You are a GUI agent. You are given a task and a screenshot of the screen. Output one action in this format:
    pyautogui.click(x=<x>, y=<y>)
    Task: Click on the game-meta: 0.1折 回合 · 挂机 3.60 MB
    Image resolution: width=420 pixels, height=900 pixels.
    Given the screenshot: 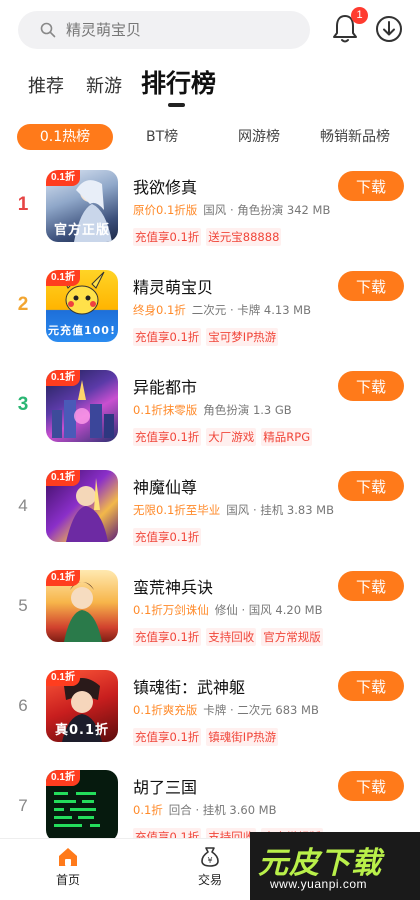 What is the action you would take?
    pyautogui.click(x=205, y=810)
    